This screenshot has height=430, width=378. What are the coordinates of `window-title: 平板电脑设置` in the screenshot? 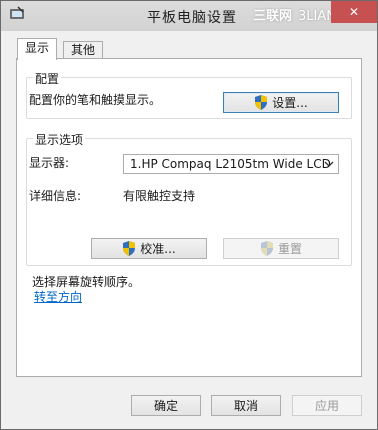 It's located at (192, 18).